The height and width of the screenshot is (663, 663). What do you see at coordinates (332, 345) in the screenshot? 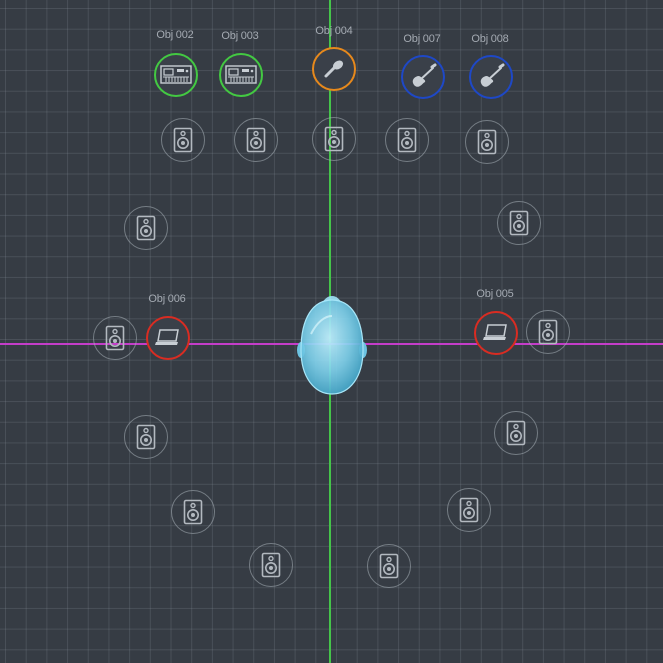
I see `listener-head-icon` at bounding box center [332, 345].